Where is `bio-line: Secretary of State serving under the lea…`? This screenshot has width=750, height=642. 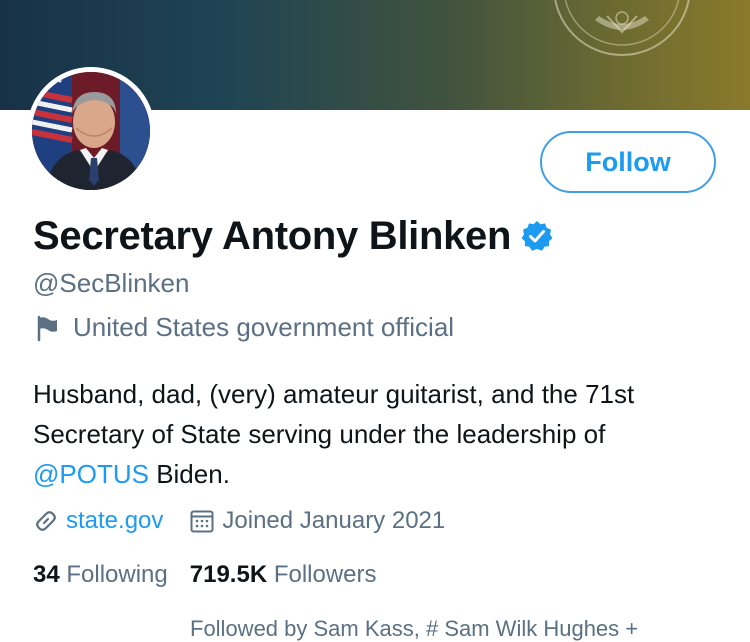 bio-line: Secretary of State serving under the lea… is located at coordinates (319, 434).